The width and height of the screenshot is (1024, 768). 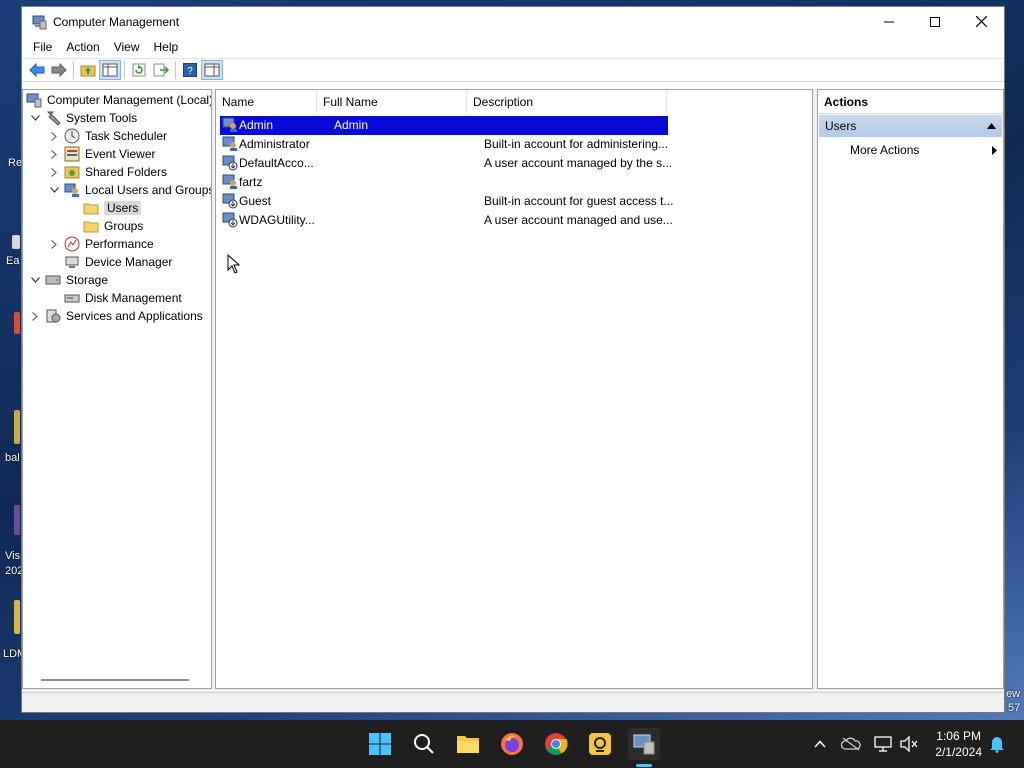 I want to click on export-list-icon, so click(x=161, y=70).